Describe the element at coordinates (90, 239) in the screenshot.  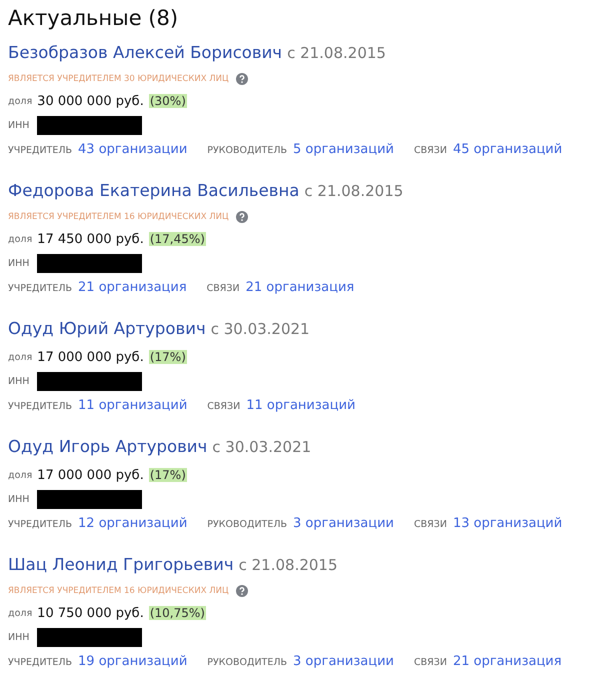
I see `share-amount: 17 450 000 руб.` at that location.